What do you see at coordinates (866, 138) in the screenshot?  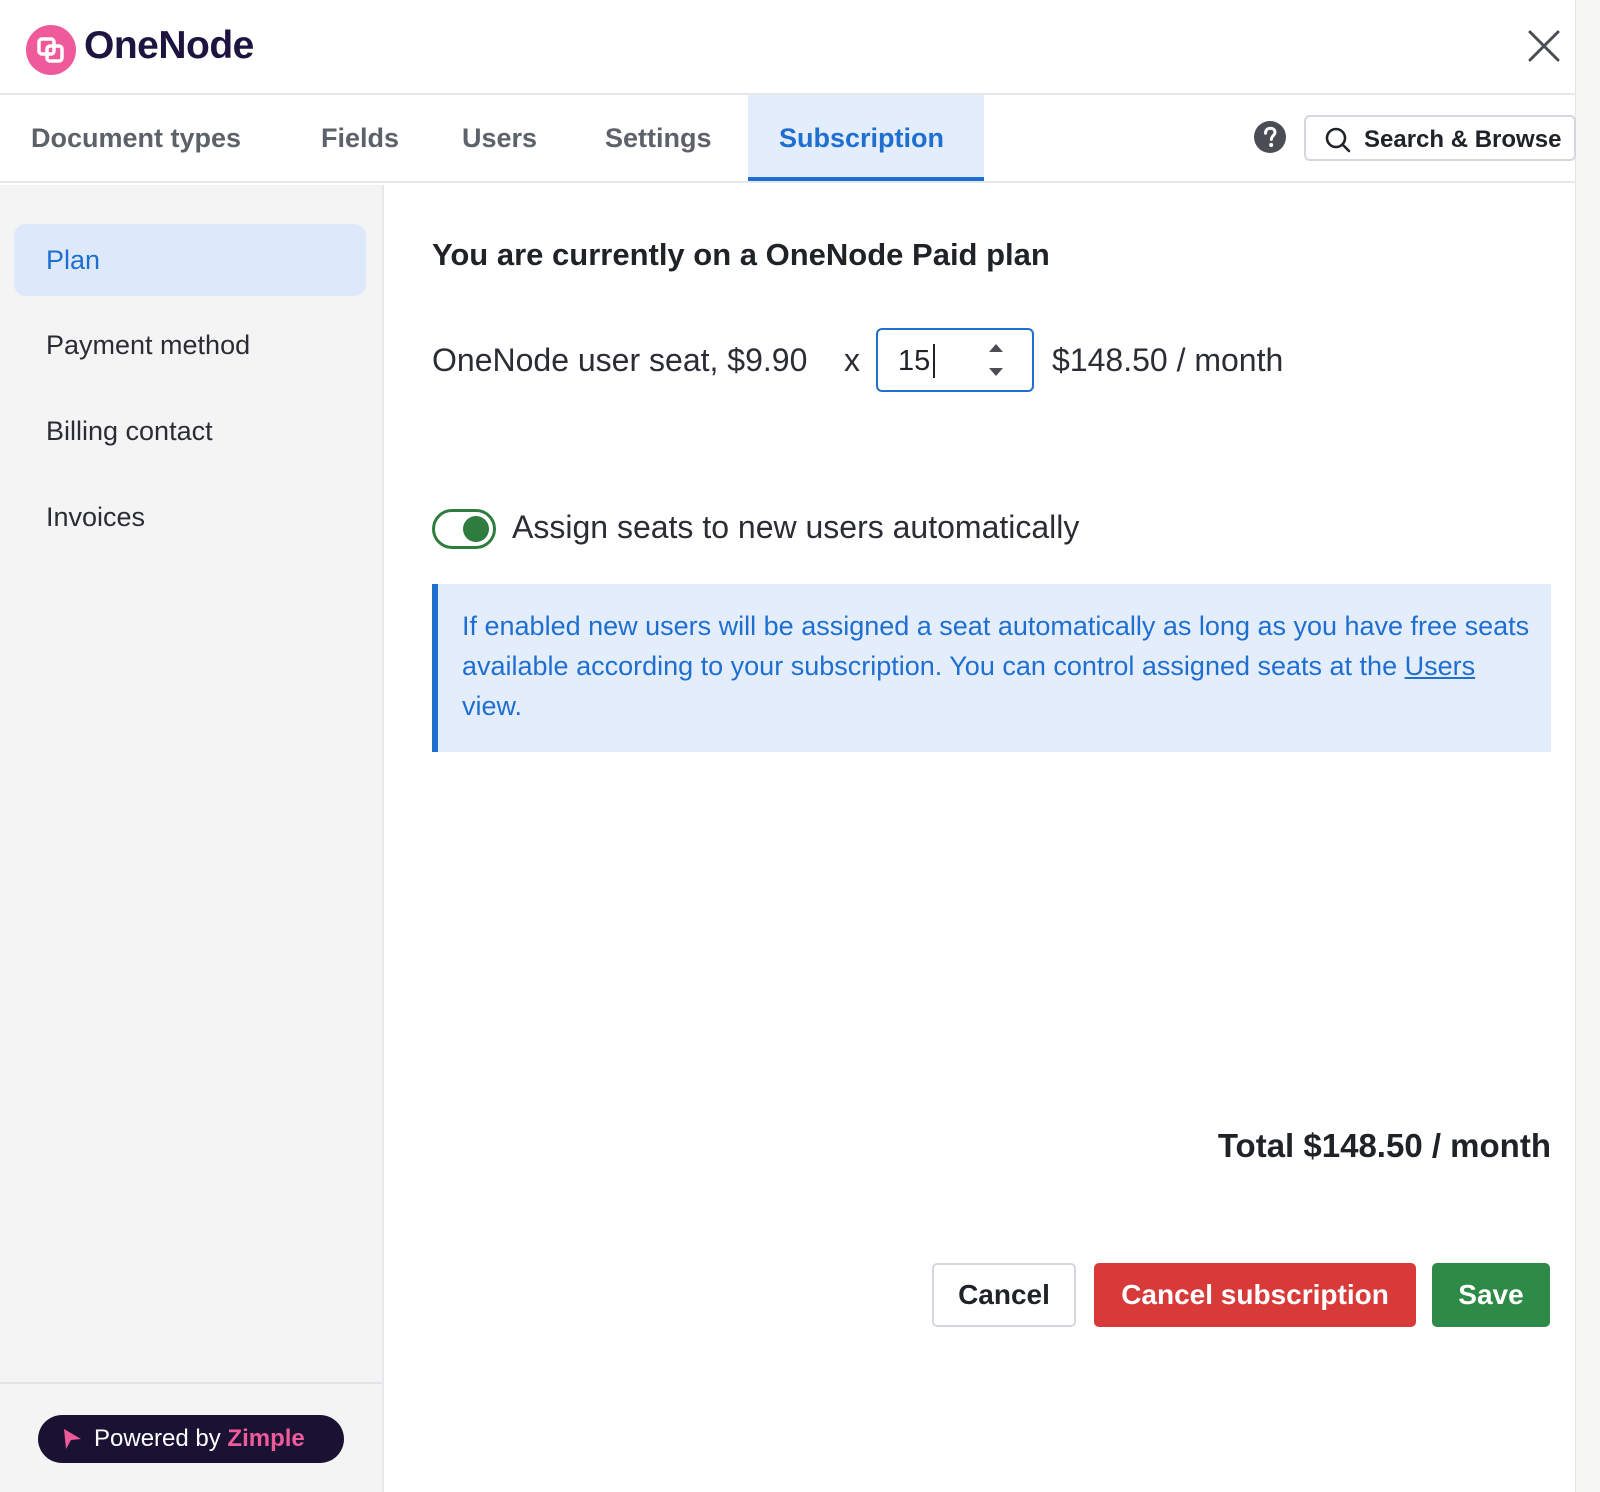 I see `tab-subscription: Subscription` at bounding box center [866, 138].